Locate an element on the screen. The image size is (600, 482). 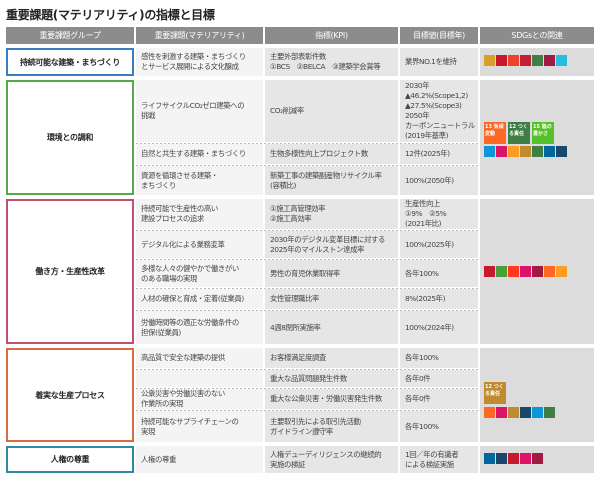
group2-sdg-icon: 13 気候変動 is located at coordinates (495, 133).